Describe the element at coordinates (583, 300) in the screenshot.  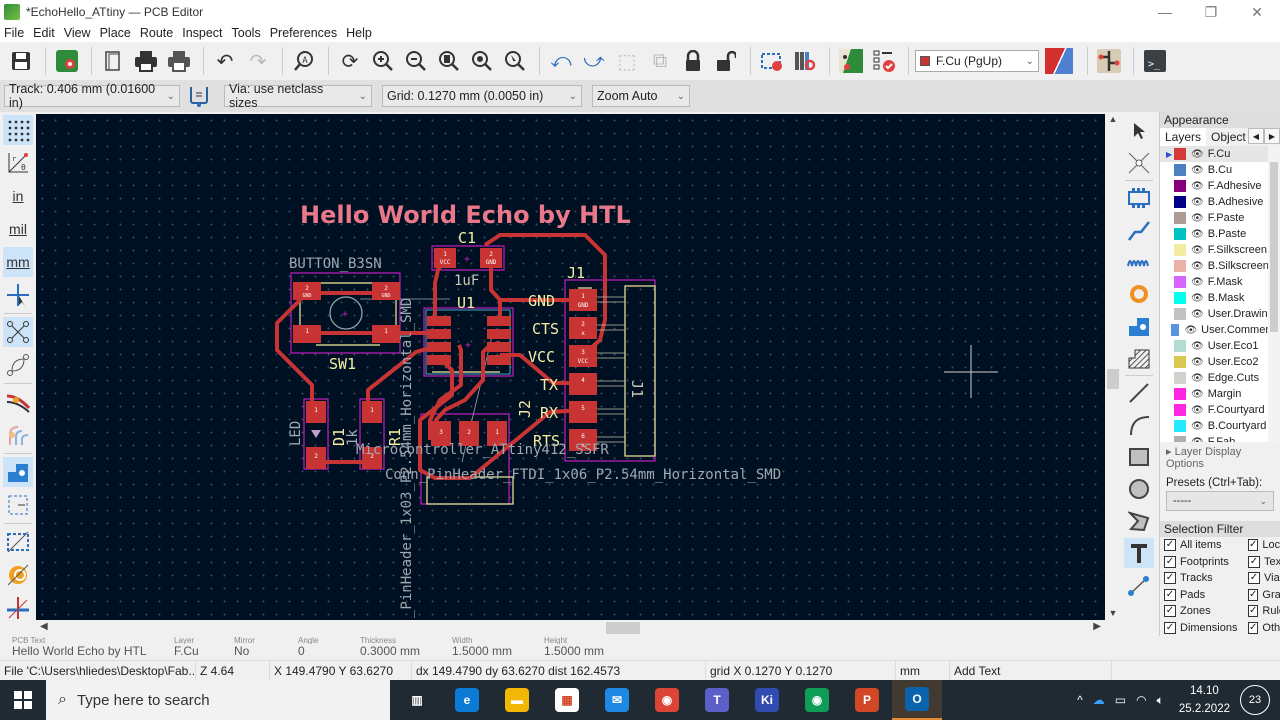
I see `j1-pad: 1 GND` at that location.